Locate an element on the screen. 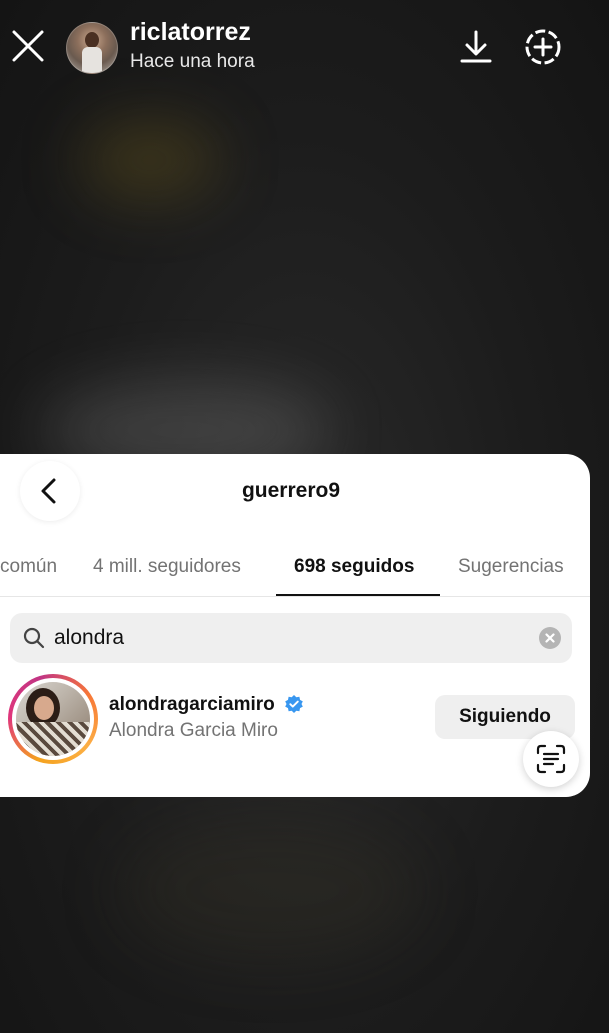 The image size is (609, 1033). avatar is located at coordinates (53, 719).